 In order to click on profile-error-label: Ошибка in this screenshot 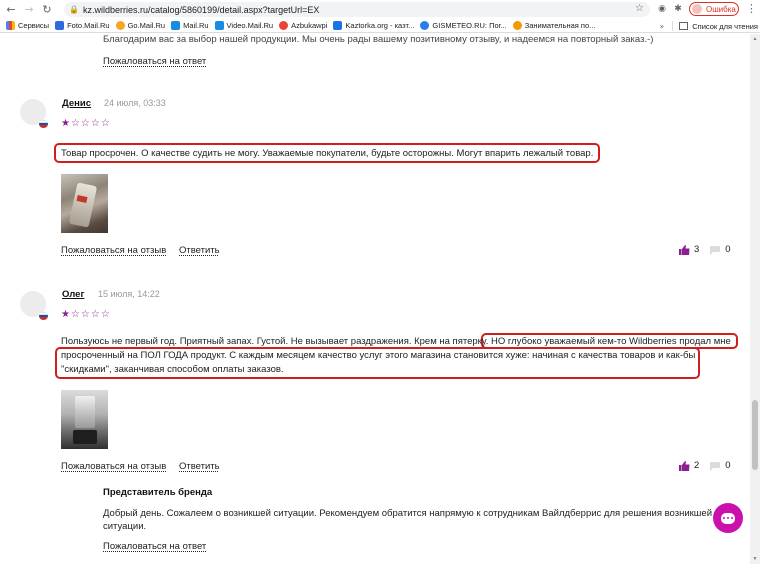, I will do `click(721, 9)`.